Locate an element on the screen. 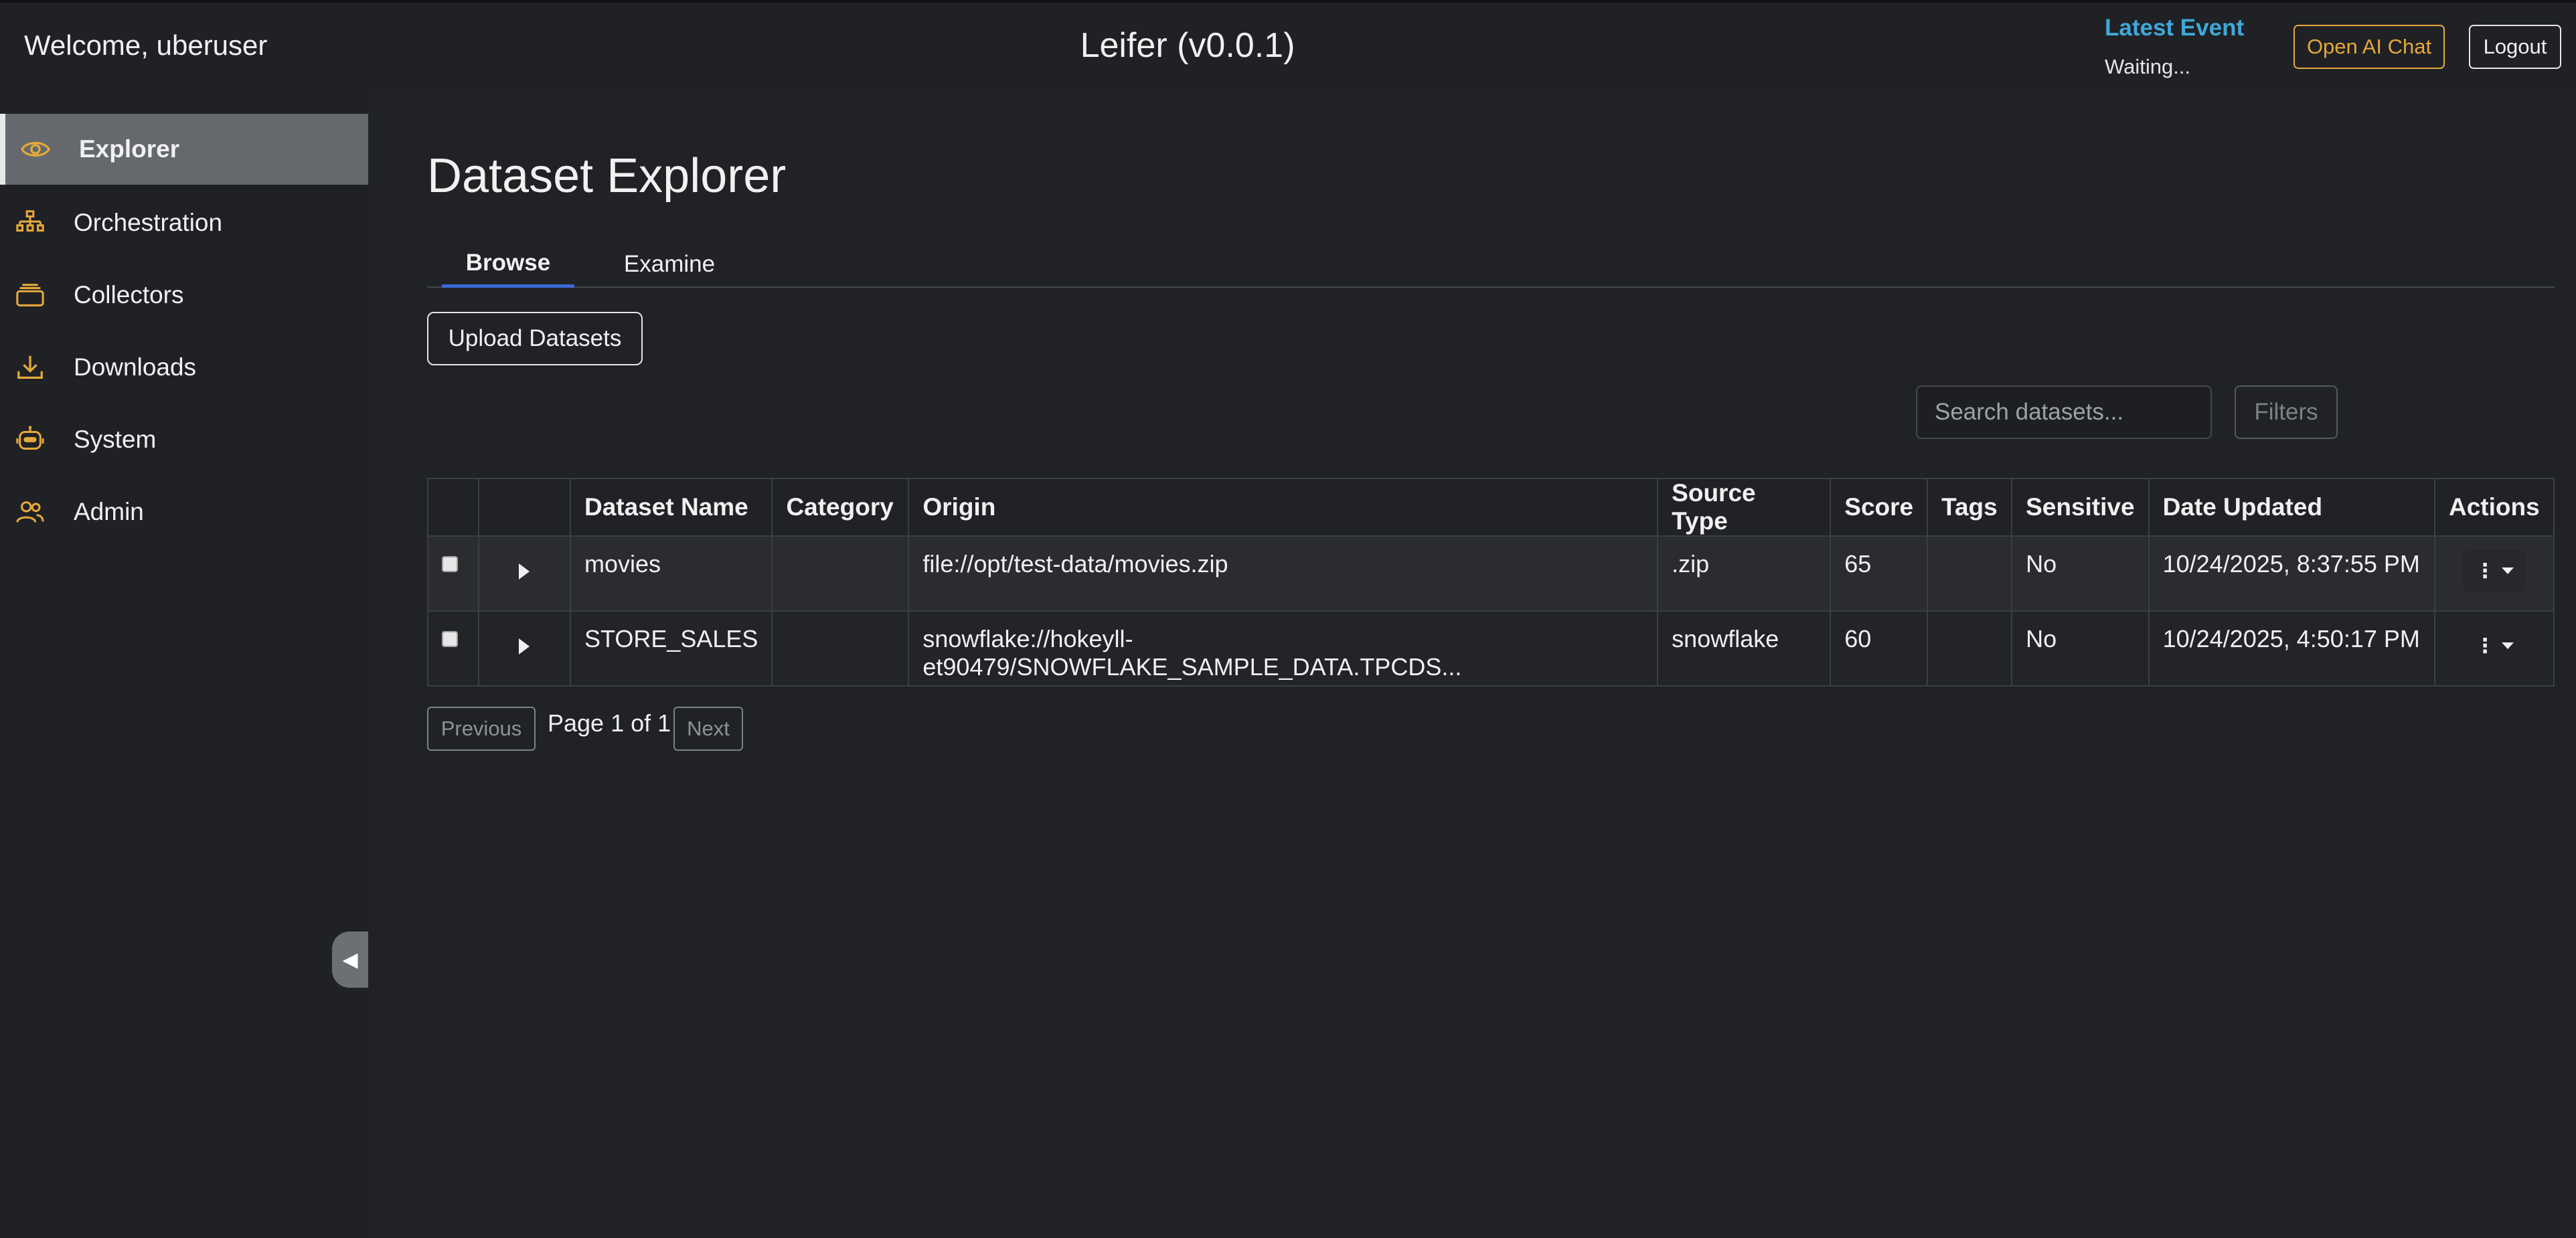 The height and width of the screenshot is (1238, 2576). sidebar-item-label: System is located at coordinates (116, 440).